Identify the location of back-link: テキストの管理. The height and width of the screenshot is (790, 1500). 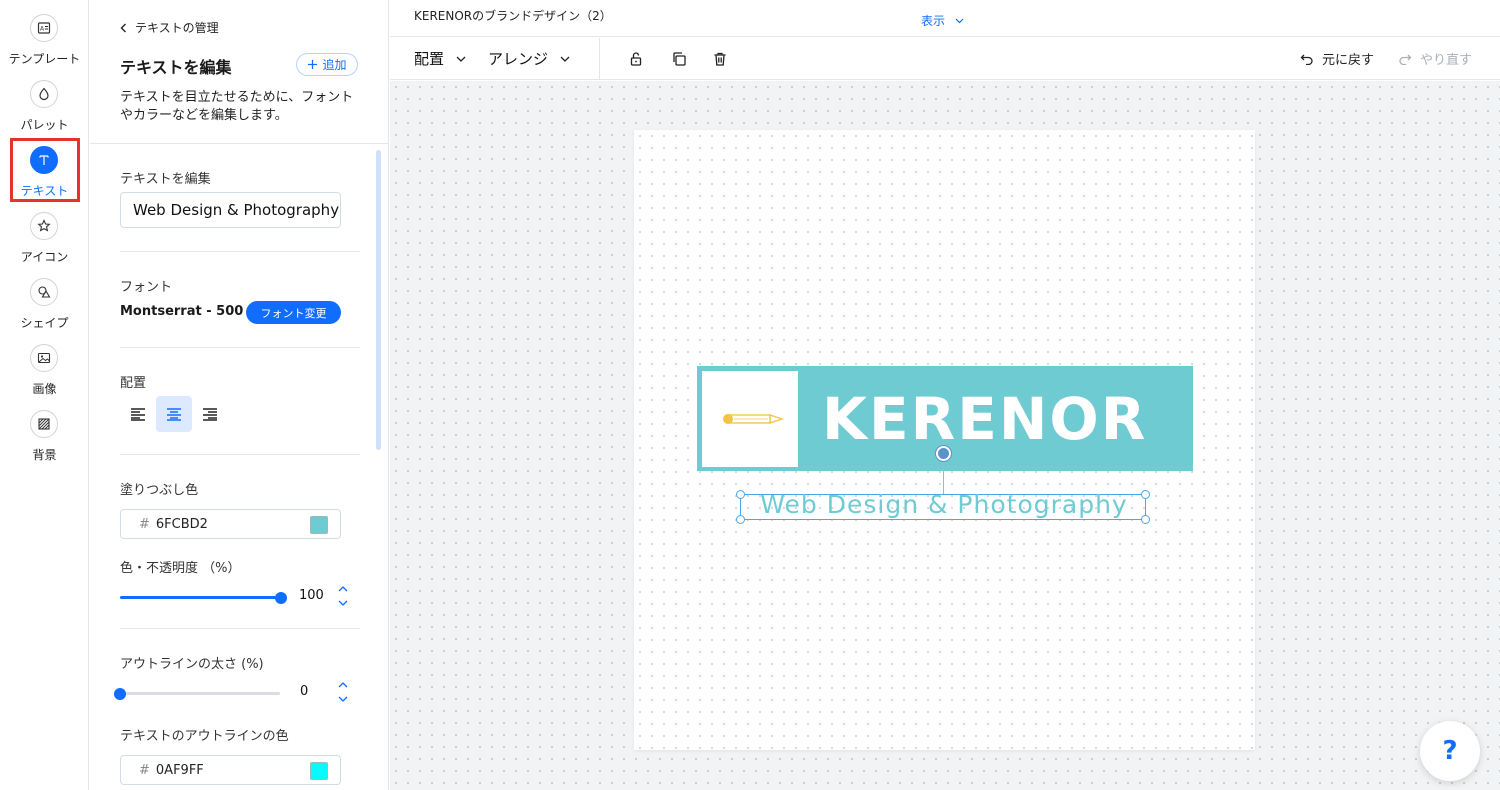
(169, 27).